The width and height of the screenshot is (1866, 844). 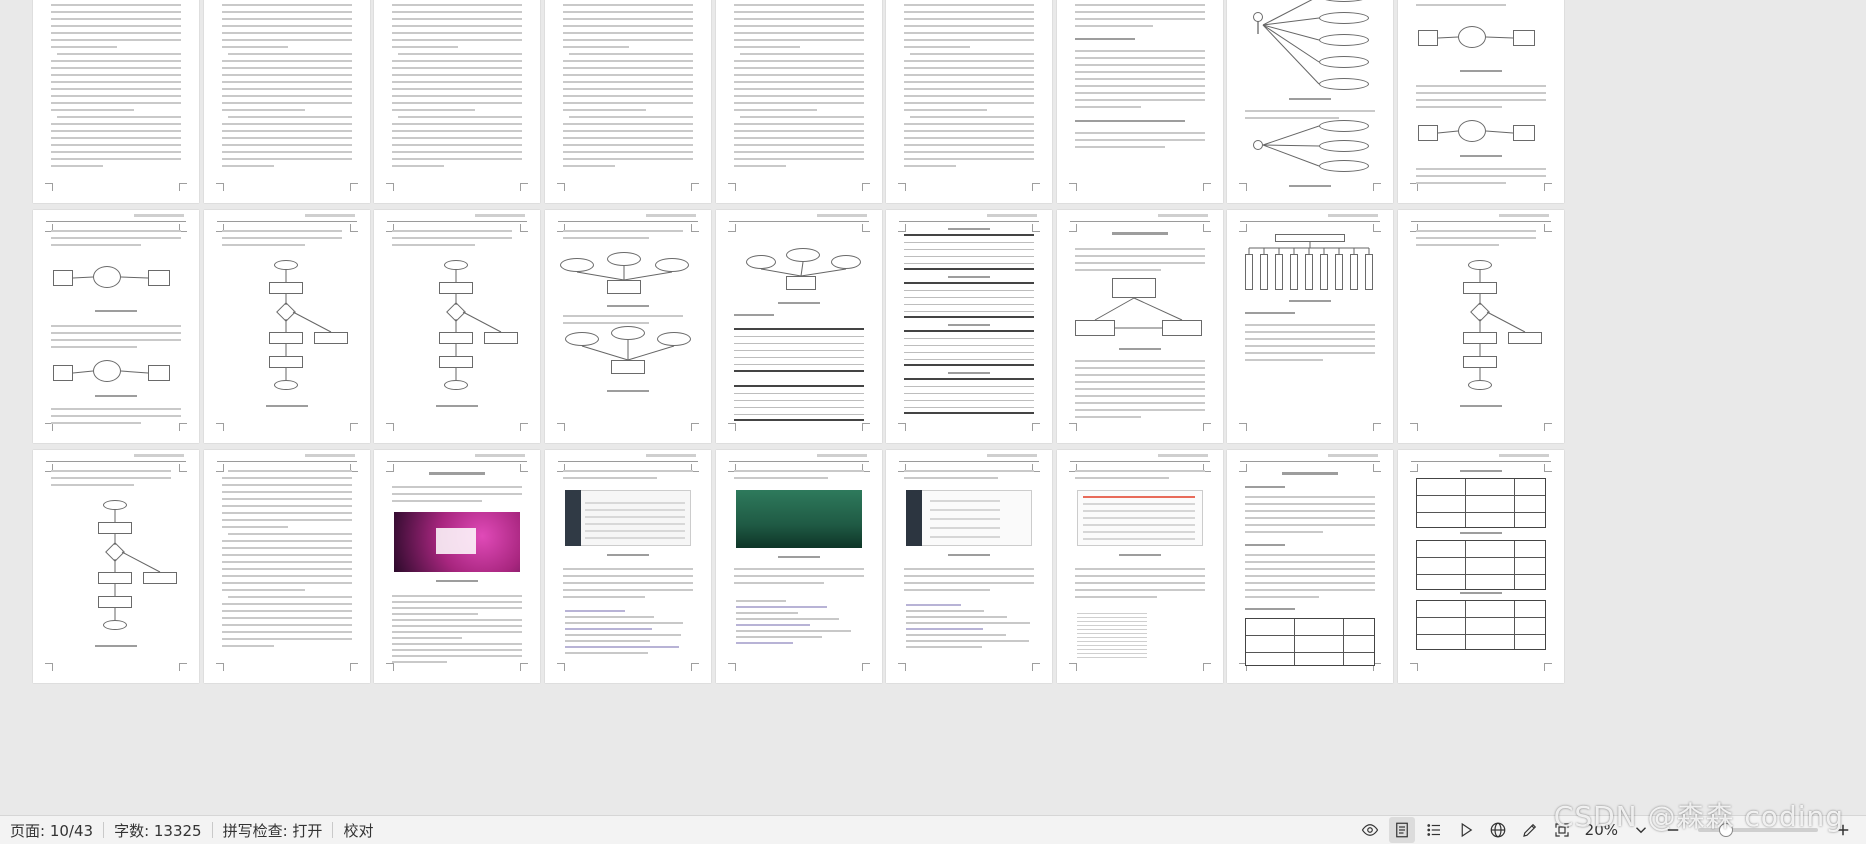 What do you see at coordinates (1498, 830) in the screenshot?
I see `web-view-icon` at bounding box center [1498, 830].